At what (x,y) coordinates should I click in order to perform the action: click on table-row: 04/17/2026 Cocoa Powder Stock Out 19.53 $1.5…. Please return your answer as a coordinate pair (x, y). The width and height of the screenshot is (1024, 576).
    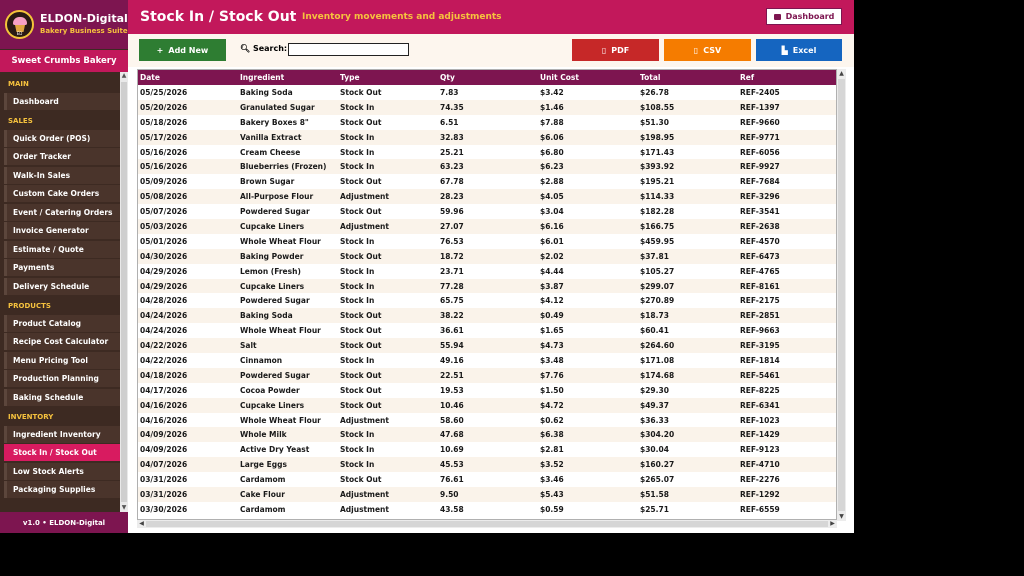
    Looking at the image, I should click on (487, 390).